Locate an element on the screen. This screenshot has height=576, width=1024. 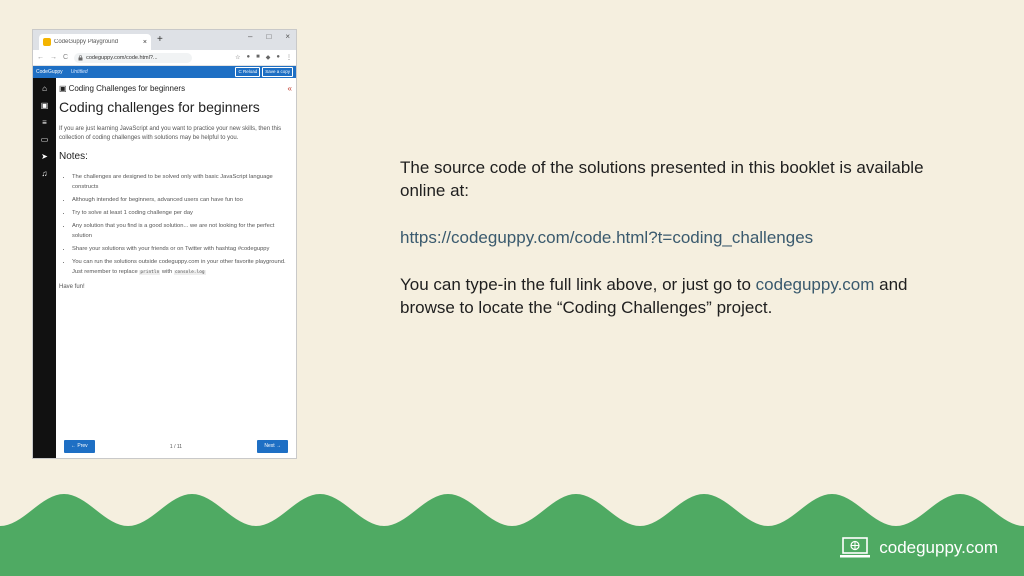
minimize-button: – is located at coordinates (250, 36).